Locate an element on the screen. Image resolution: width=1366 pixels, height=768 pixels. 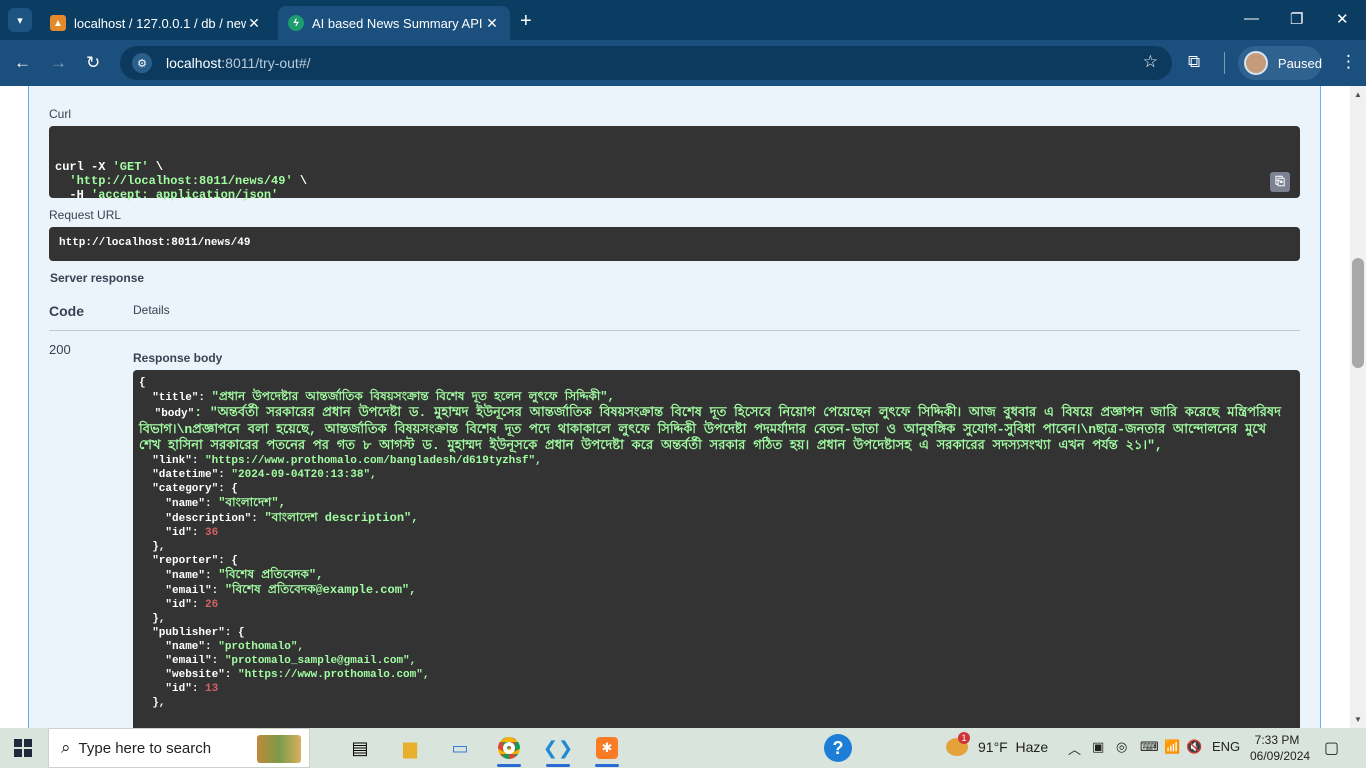
more-menu-icon: ⋮ is located at coordinates (1348, 62).